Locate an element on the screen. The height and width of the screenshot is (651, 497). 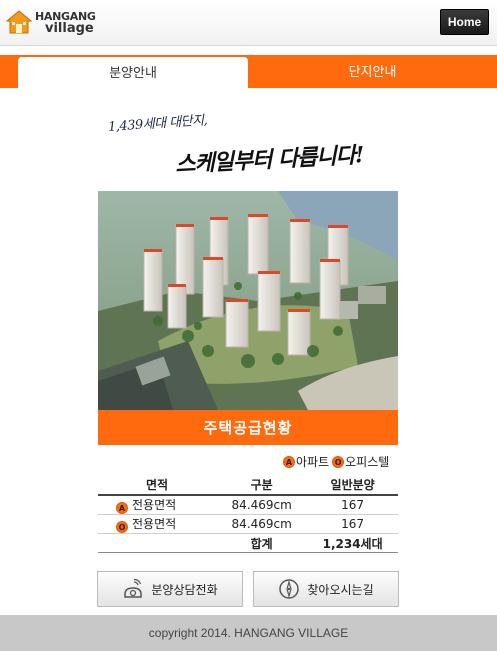
column-header-general-sale: 일반분양 is located at coordinates (352, 485).